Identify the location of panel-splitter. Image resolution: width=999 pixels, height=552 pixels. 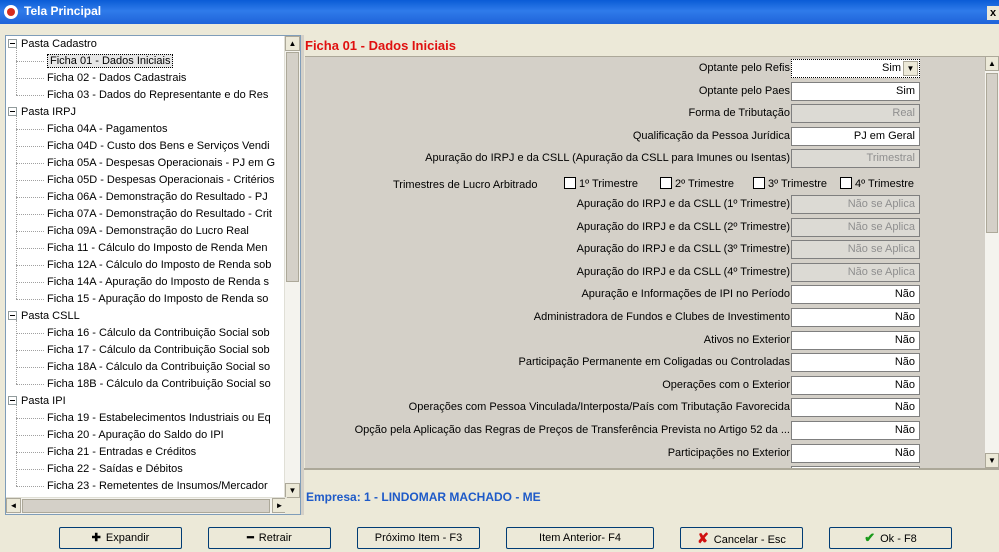
(302, 275).